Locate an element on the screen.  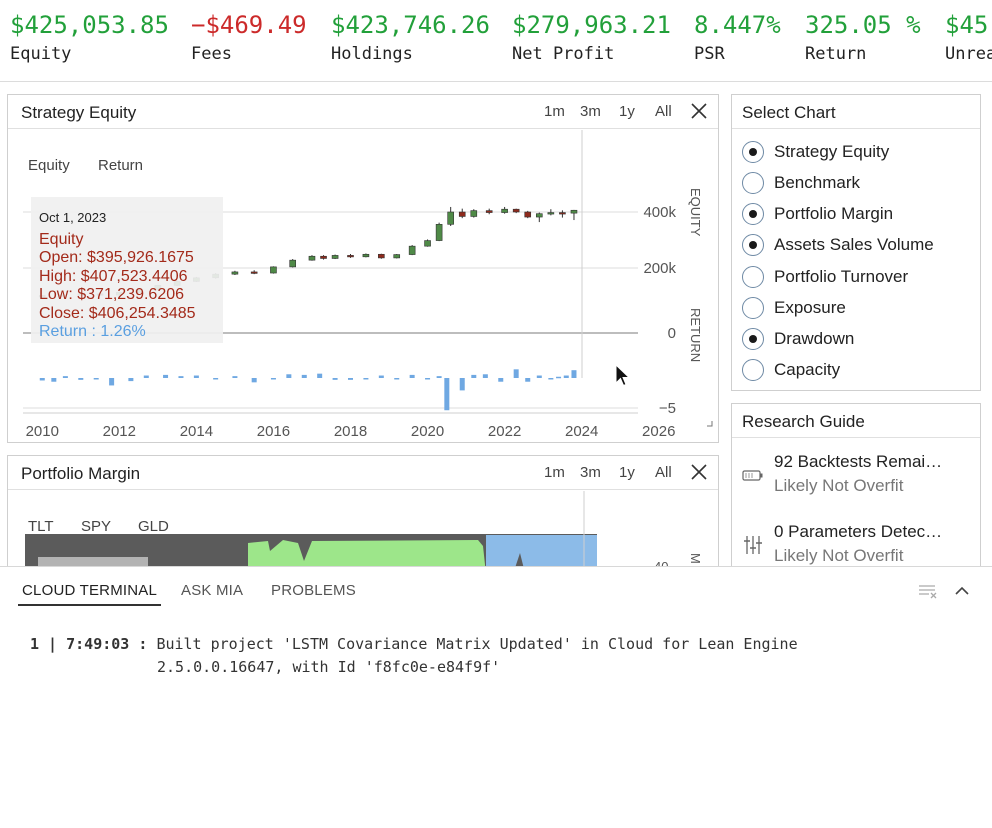
chevron-up-icon is located at coordinates (962, 591).